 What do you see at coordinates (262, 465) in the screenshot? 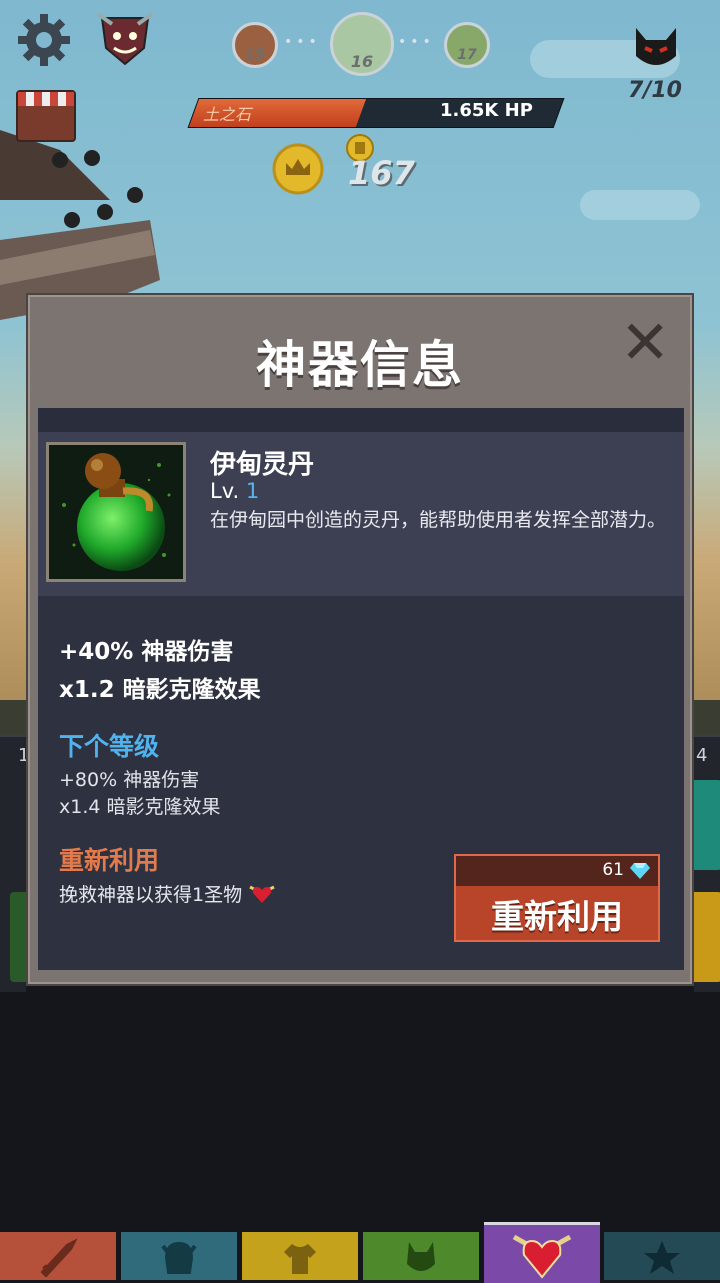
I see `artifact-name: 伊甸灵丹` at bounding box center [262, 465].